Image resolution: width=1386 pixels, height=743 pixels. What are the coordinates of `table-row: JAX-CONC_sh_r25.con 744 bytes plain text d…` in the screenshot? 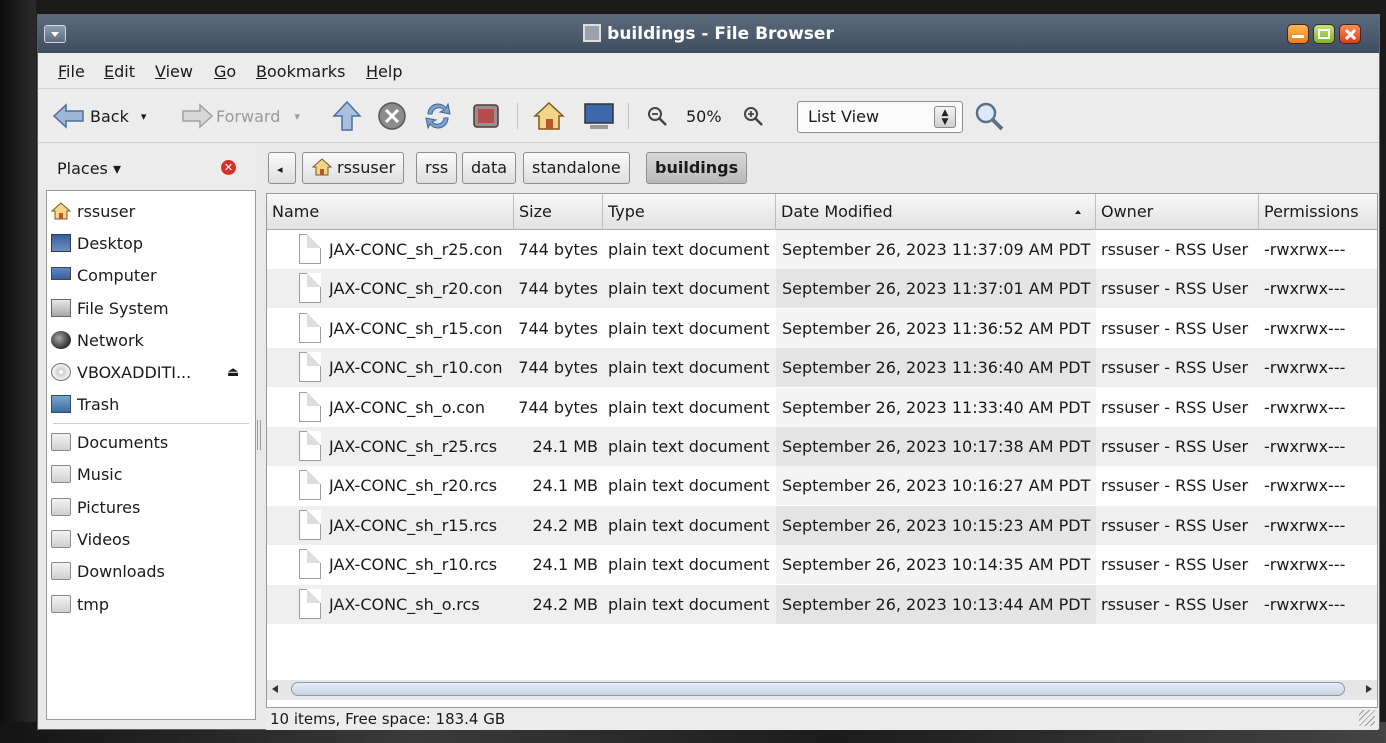 It's located at (822, 249).